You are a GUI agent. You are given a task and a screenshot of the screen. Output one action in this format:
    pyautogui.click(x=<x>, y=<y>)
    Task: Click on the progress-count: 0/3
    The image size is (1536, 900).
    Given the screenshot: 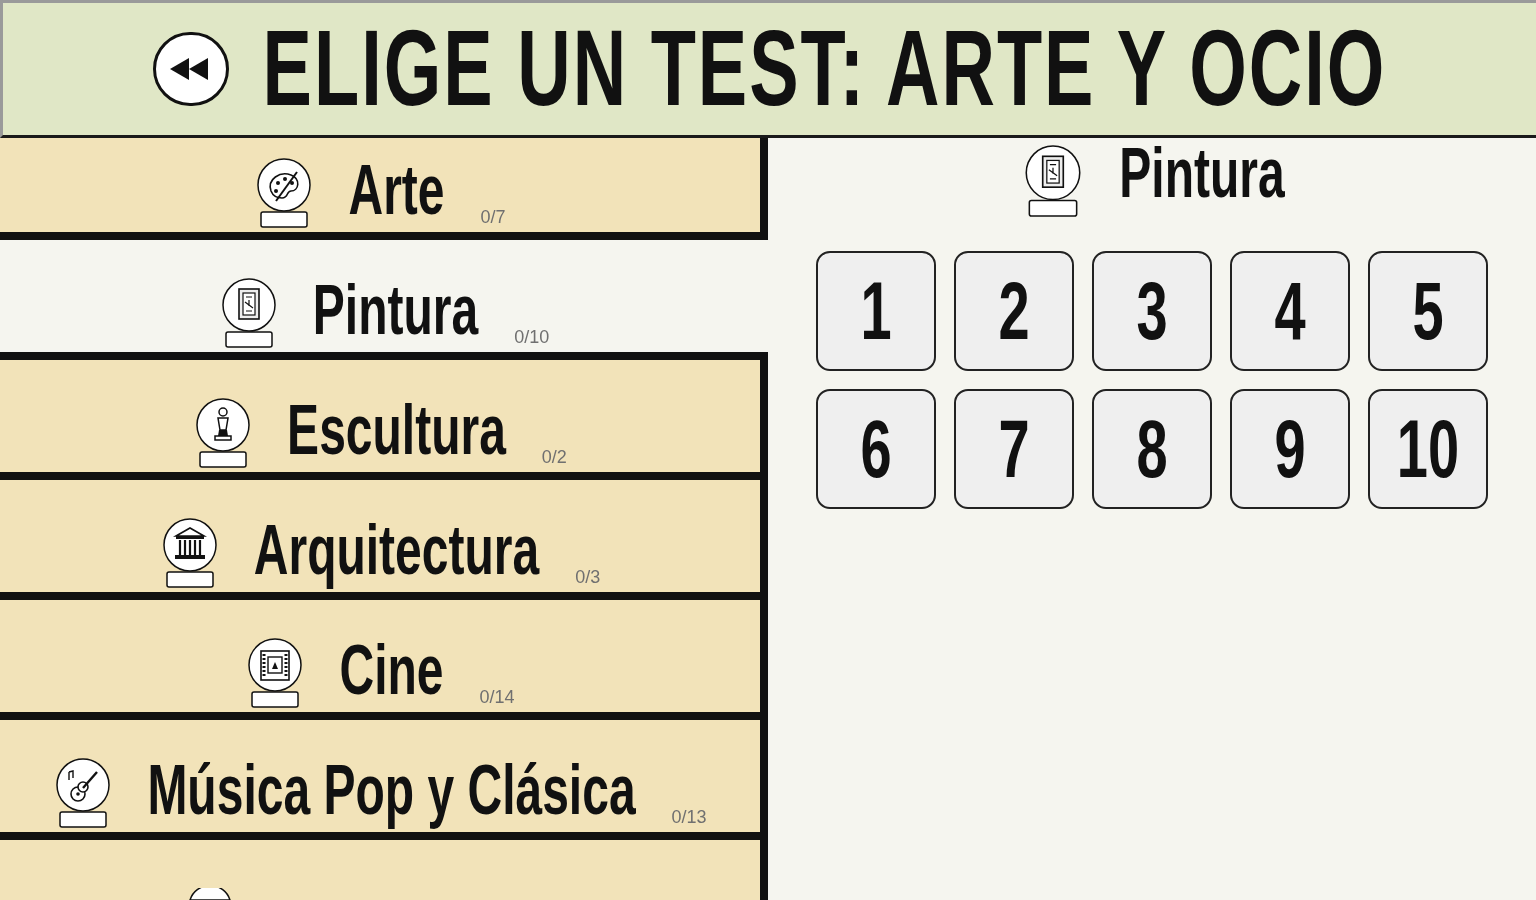 What is the action you would take?
    pyautogui.click(x=588, y=577)
    